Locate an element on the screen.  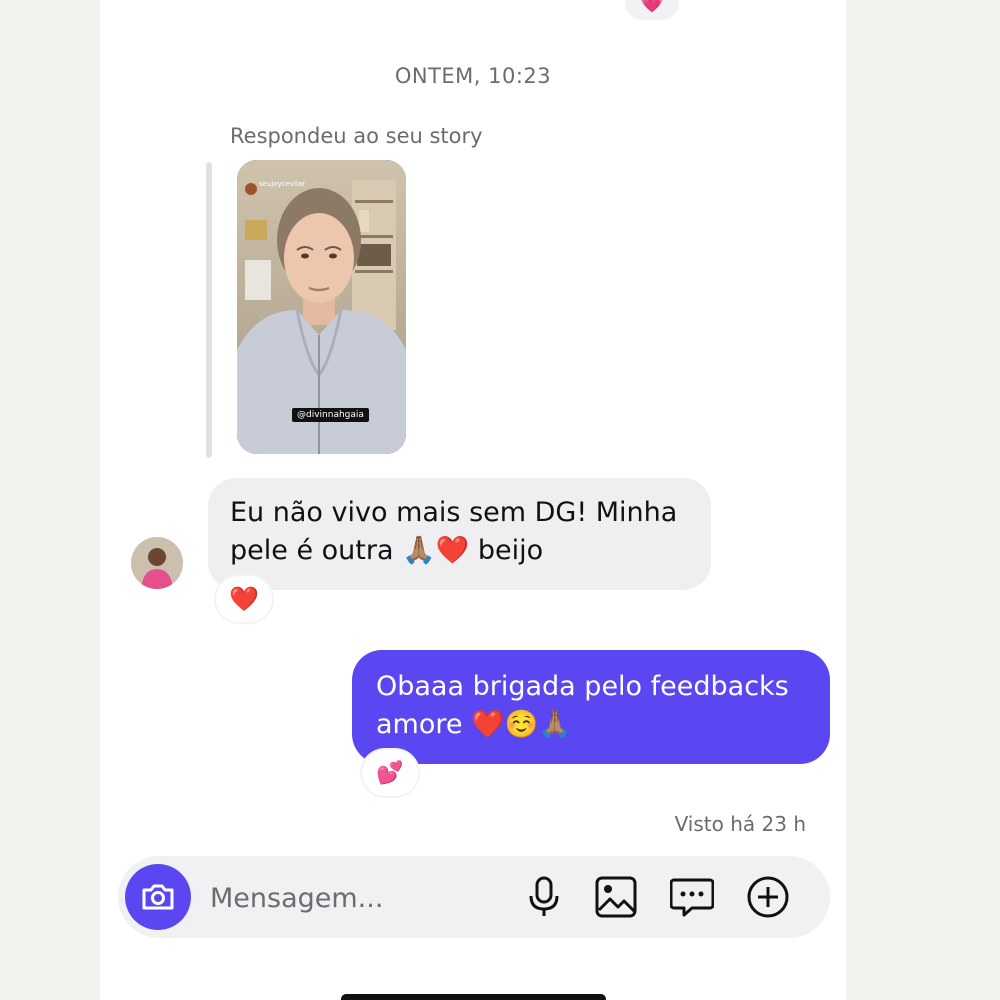
outgoing-message-reaction: 💕 is located at coordinates (390, 773).